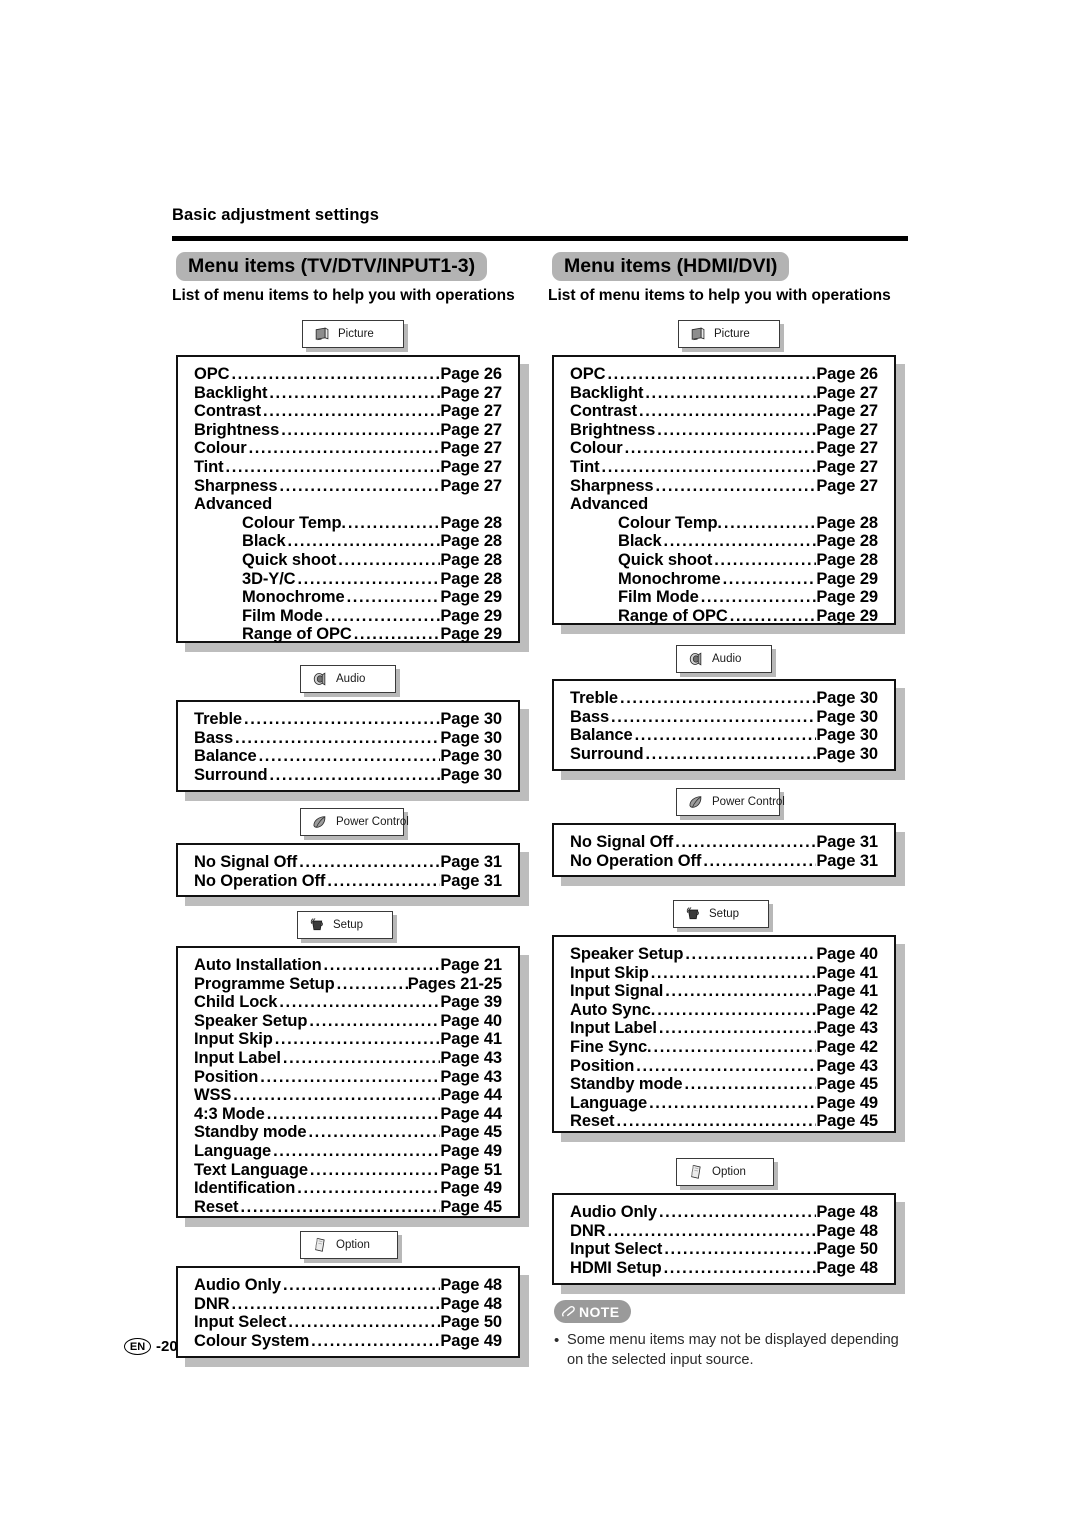 Image resolution: width=1080 pixels, height=1528 pixels. Describe the element at coordinates (471, 1132) in the screenshot. I see `menu-item-page-ref: Page 45` at that location.